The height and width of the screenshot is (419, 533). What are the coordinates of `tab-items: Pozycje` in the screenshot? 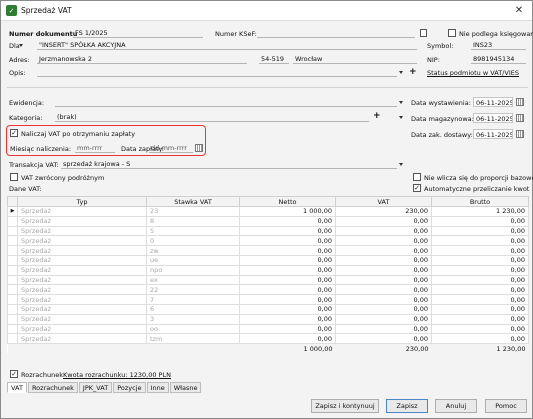 It's located at (129, 387).